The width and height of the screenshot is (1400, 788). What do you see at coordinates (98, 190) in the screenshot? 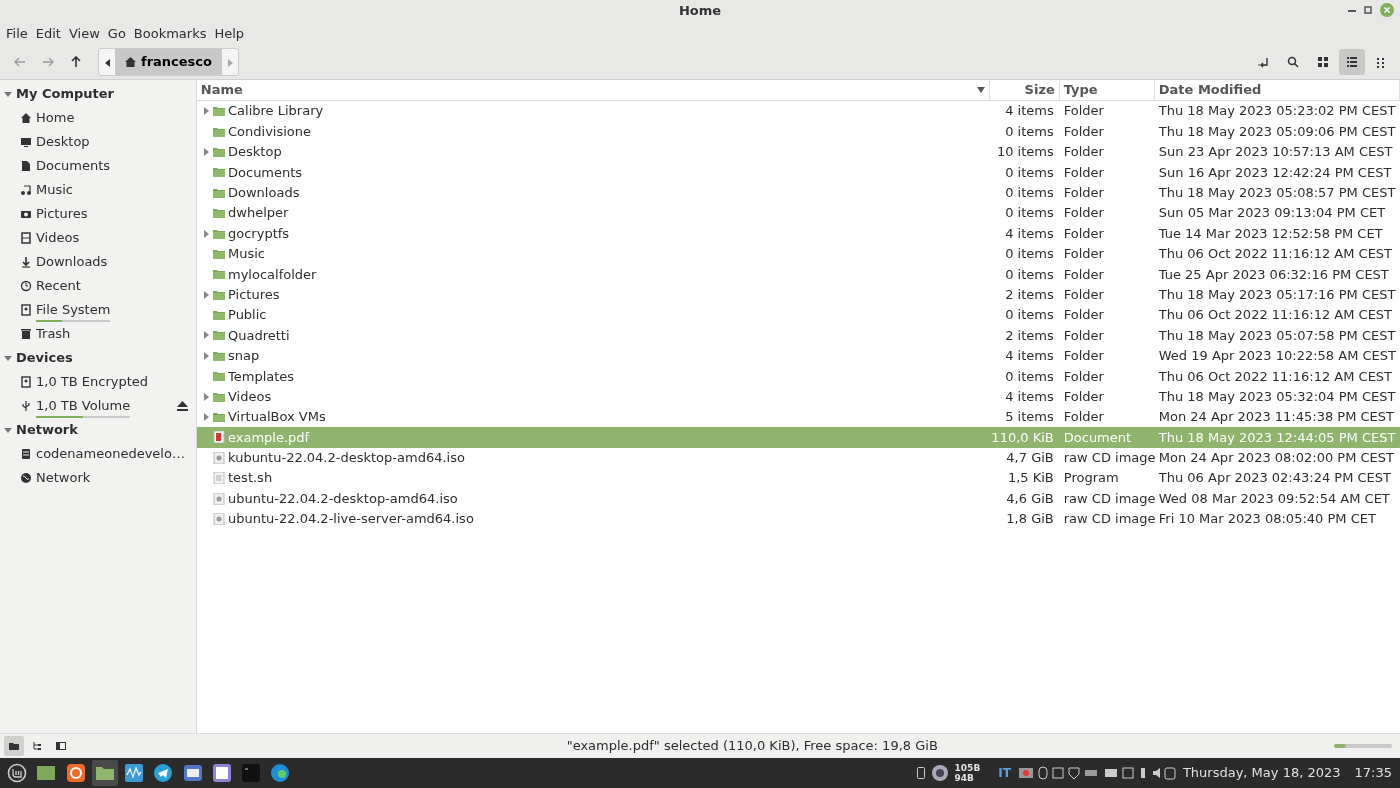
I see `sidebar-item: Music` at bounding box center [98, 190].